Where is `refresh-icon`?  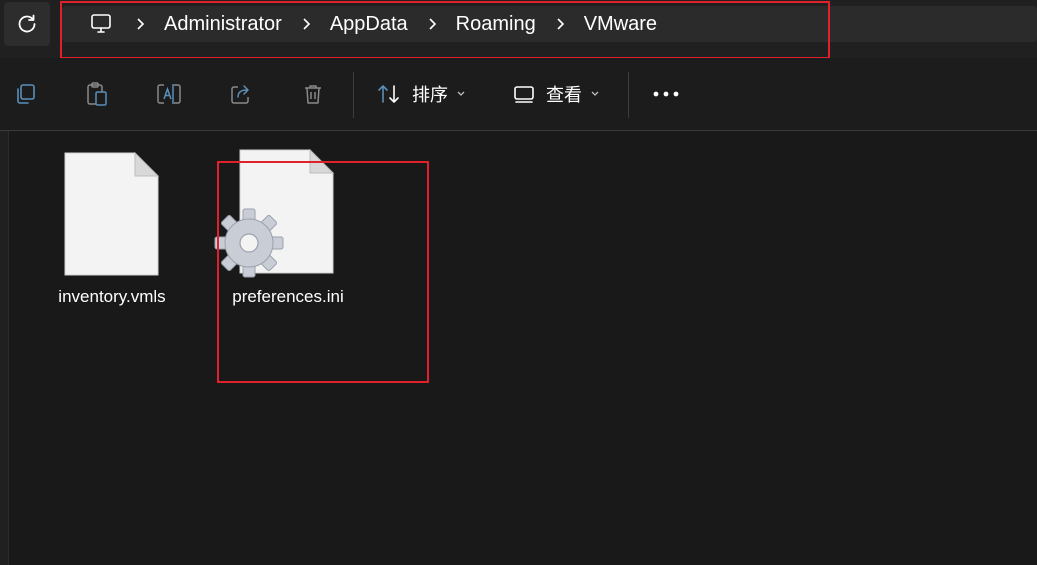 refresh-icon is located at coordinates (27, 23).